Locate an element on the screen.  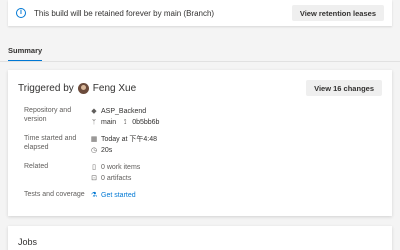
tests-row: Tests and coverage ⚗ Get started is located at coordinates (91, 195).